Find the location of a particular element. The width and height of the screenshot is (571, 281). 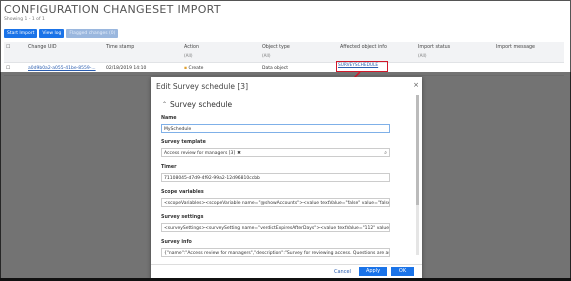

chevron-up-icon: ⌃ is located at coordinates (164, 104).